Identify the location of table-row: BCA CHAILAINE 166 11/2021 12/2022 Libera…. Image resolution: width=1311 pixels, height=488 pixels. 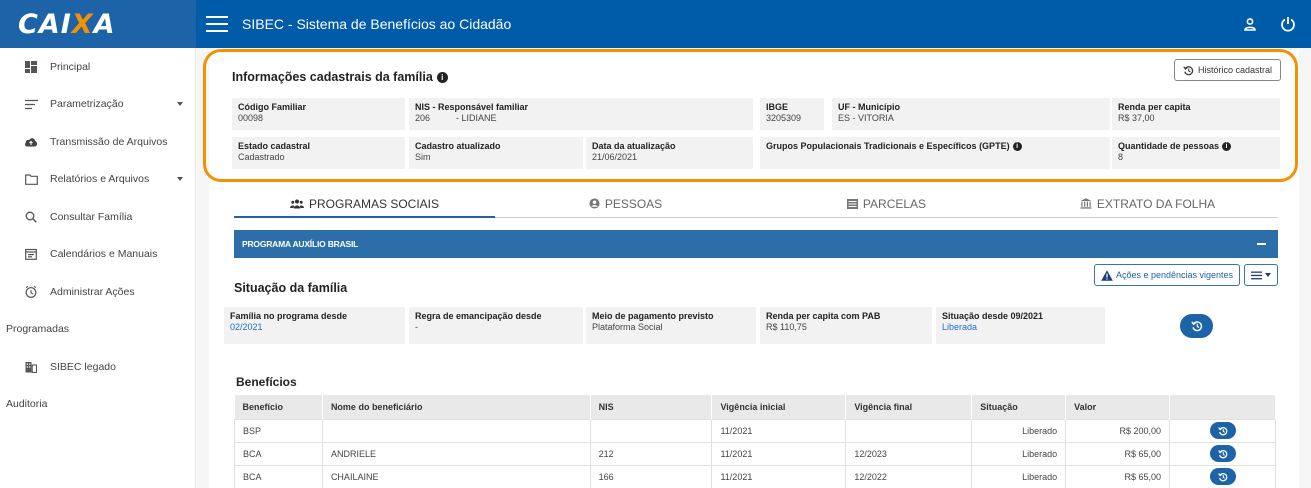
(755, 476).